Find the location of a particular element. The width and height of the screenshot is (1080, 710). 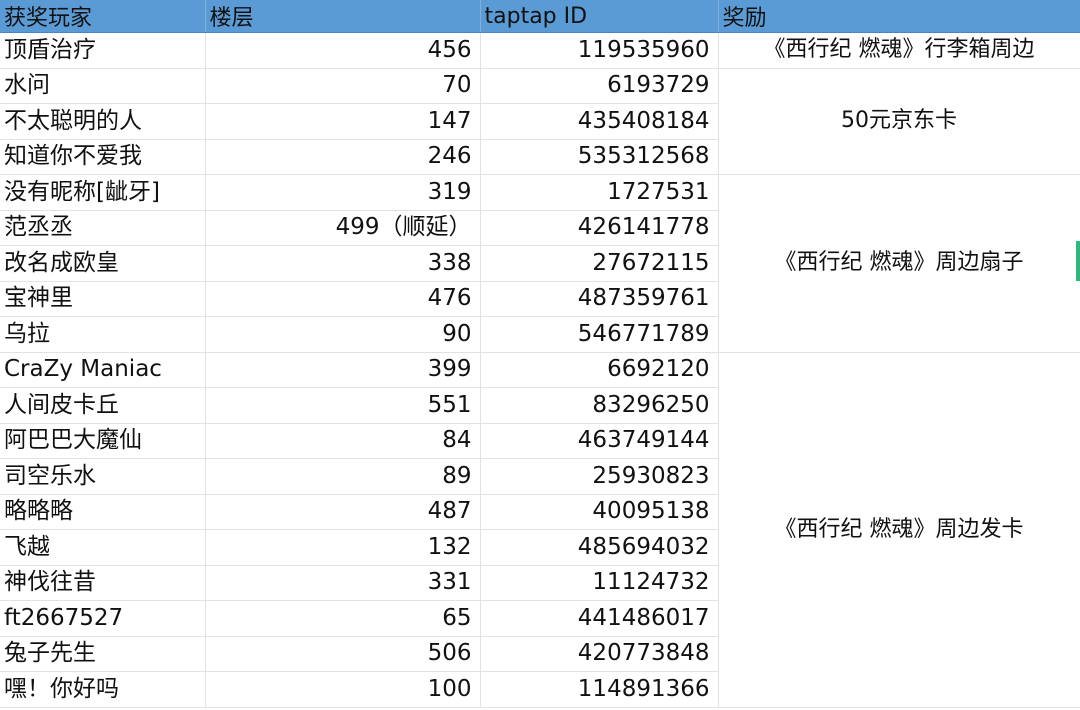

cell-floor: 70 is located at coordinates (343, 86).